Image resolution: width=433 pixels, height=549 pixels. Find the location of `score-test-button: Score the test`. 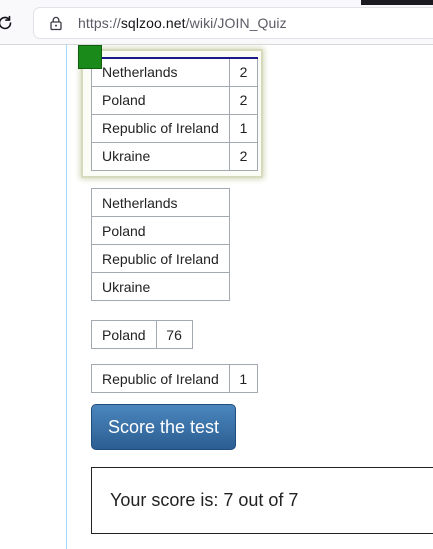

score-test-button: Score the test is located at coordinates (163, 427).